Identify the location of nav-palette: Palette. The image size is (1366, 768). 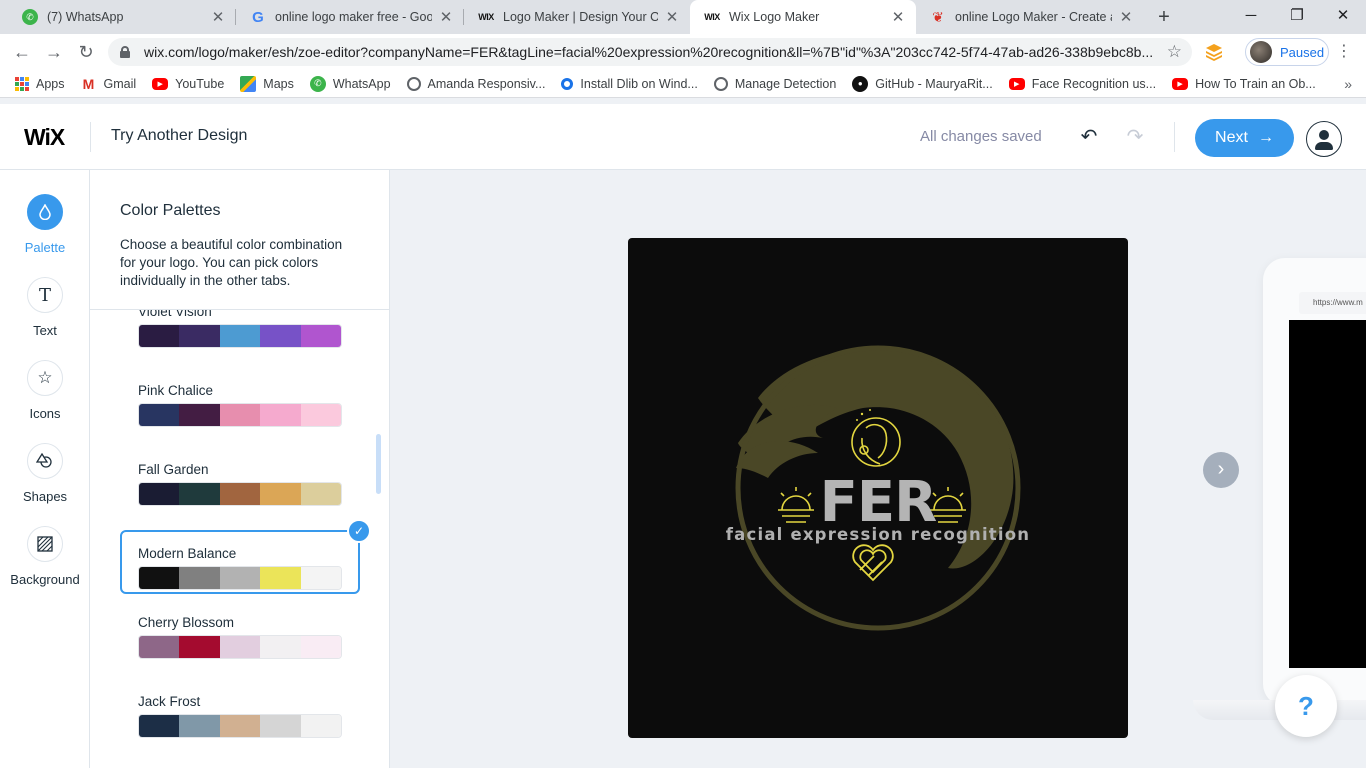
(45, 224).